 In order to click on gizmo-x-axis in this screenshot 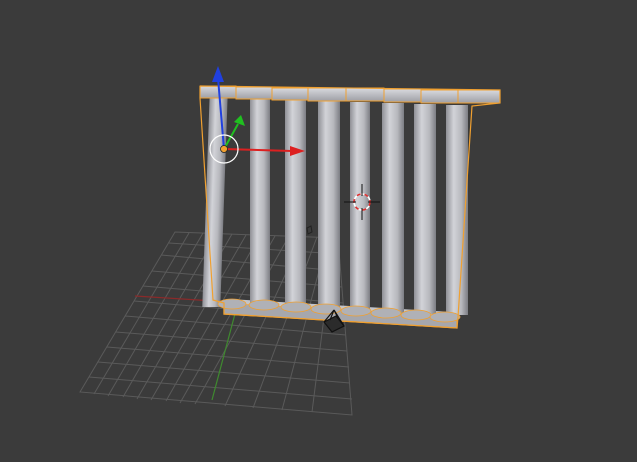, I will do `click(258, 150)`.